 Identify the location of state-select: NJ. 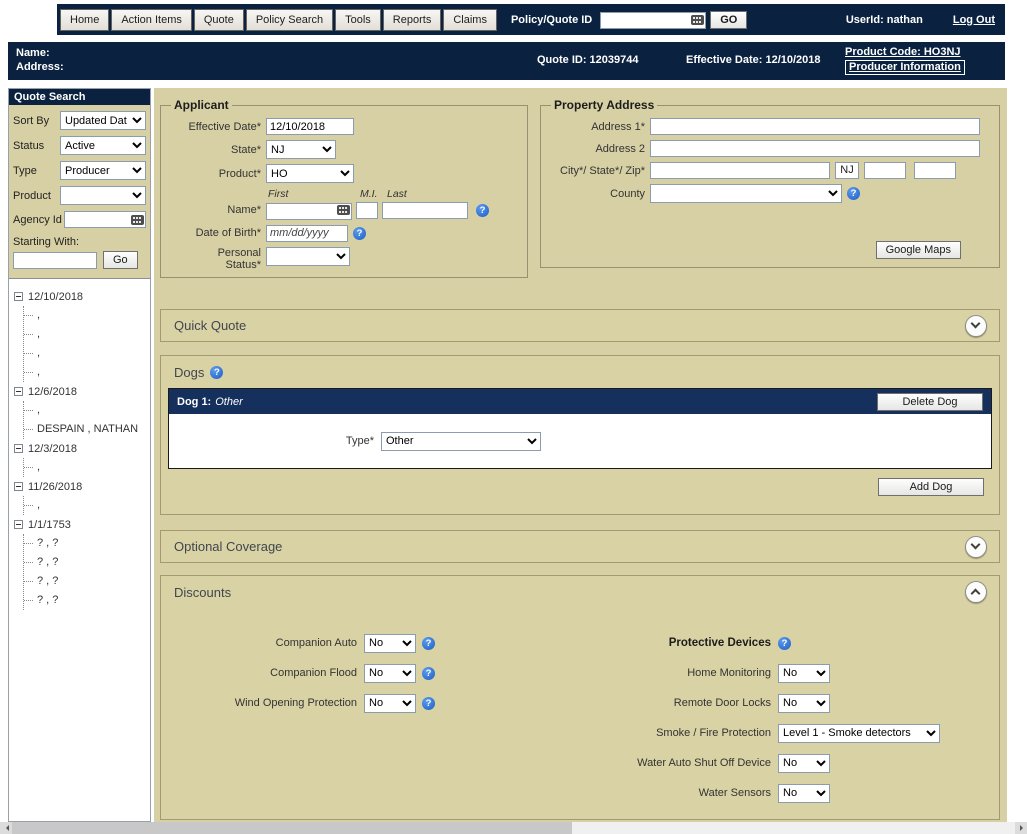
(301, 149).